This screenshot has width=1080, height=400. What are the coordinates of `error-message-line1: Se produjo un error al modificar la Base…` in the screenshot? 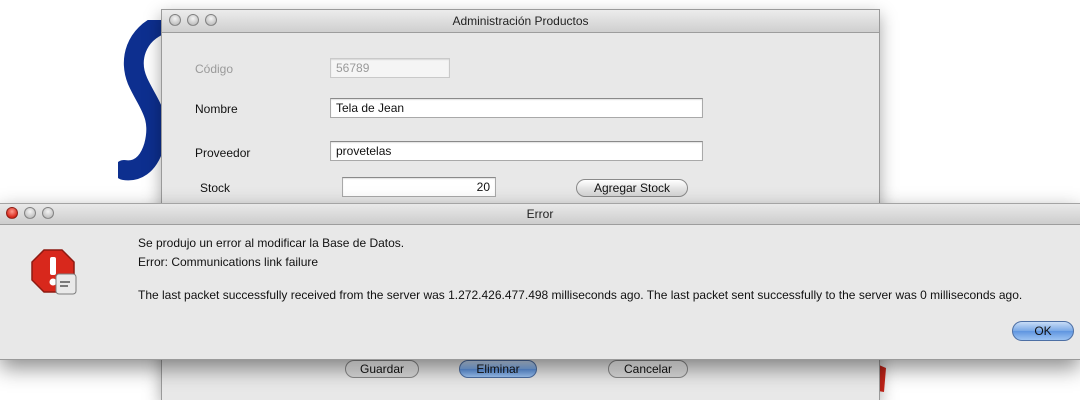 It's located at (271, 243).